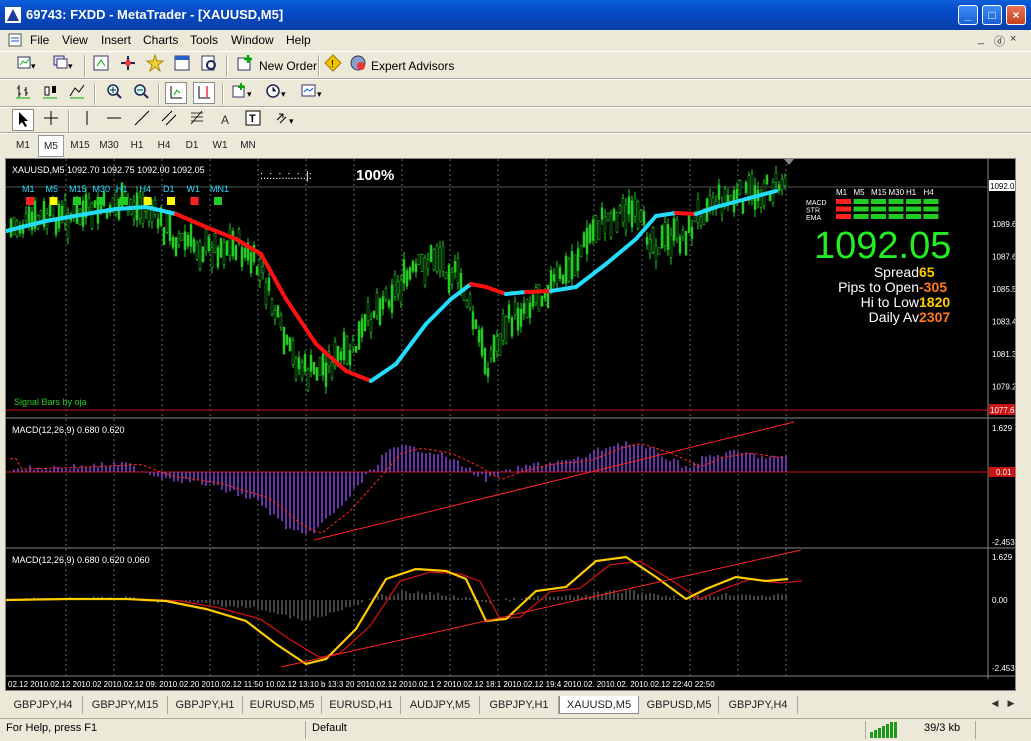 This screenshot has height=741, width=1031. I want to click on timeframe-m15: M15, so click(80, 146).